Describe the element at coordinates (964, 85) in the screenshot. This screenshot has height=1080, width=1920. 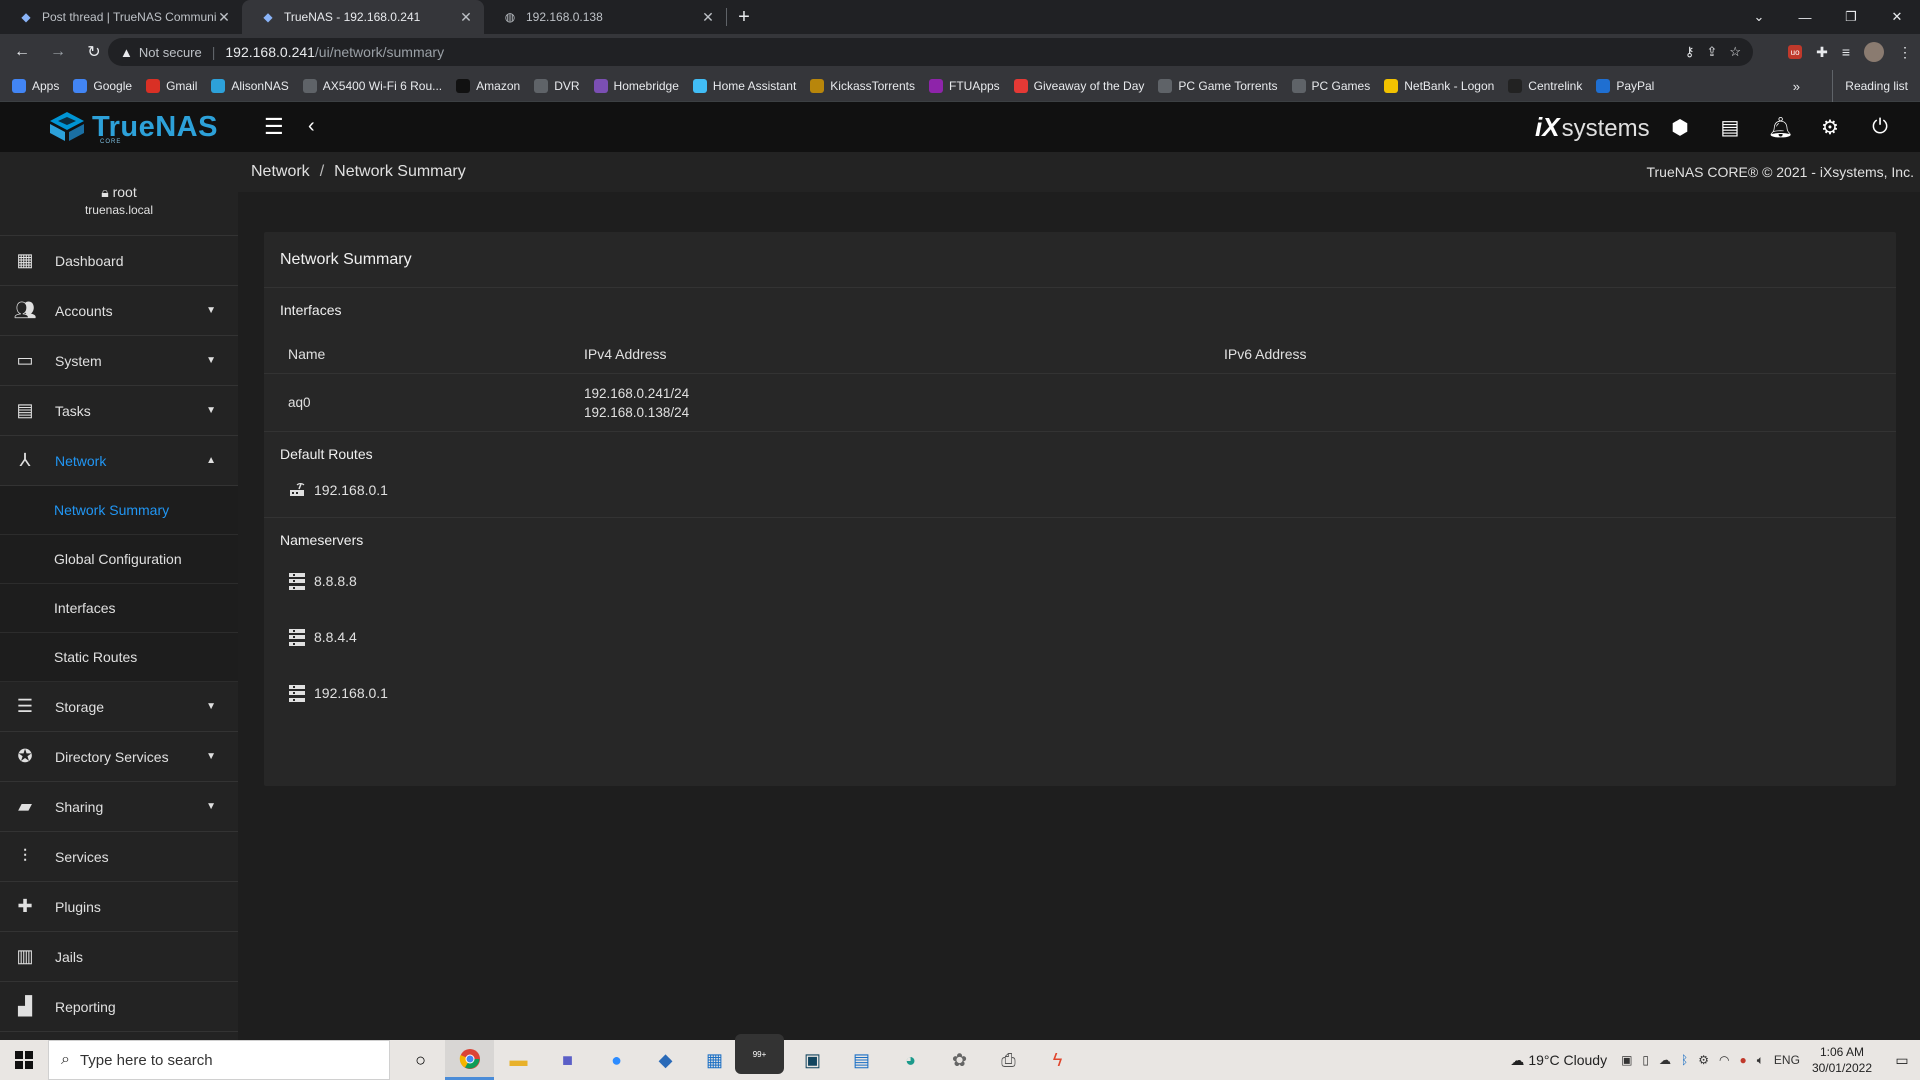
I see `bookmark-item: FTUApps` at that location.